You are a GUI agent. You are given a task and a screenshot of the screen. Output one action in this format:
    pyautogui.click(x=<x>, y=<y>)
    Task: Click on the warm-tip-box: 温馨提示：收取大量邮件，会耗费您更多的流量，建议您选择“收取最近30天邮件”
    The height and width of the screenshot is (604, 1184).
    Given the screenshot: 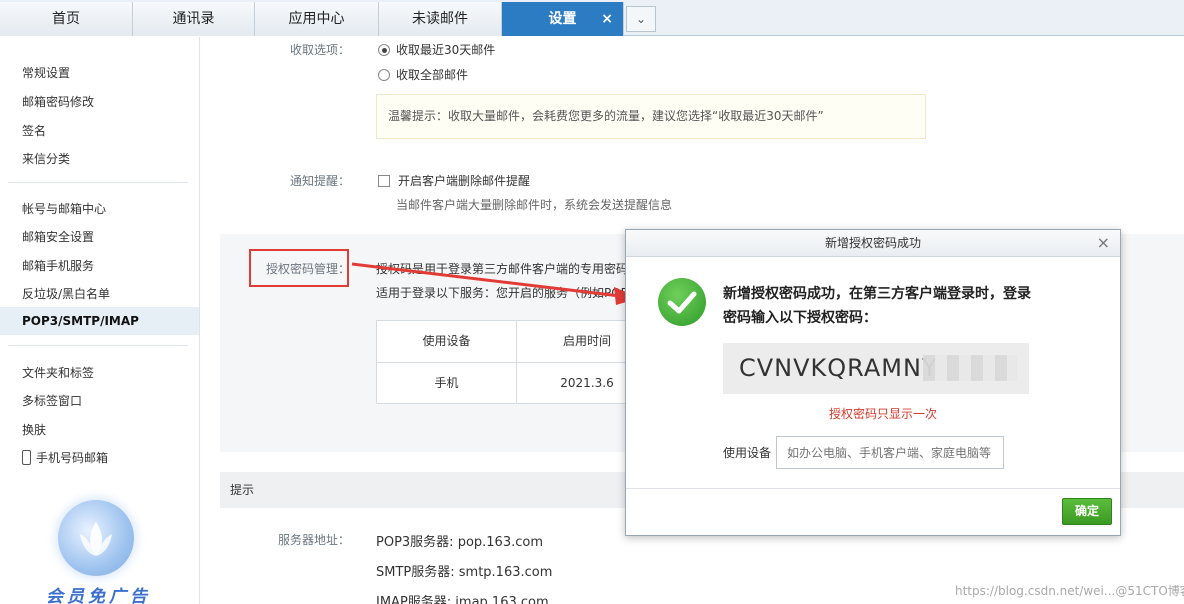 What is the action you would take?
    pyautogui.click(x=651, y=116)
    